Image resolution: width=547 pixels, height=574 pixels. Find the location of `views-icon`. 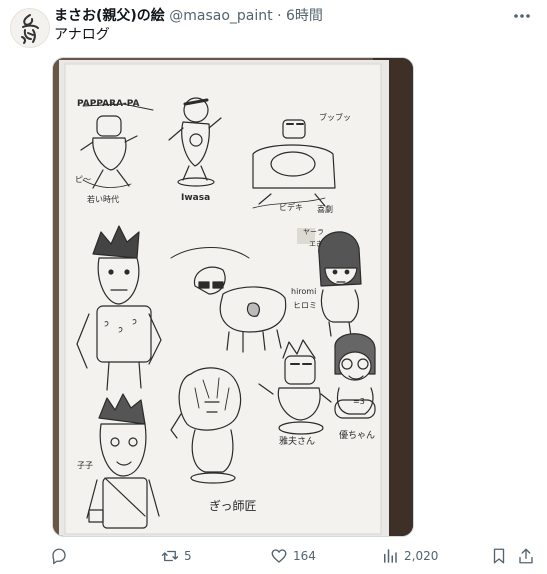

views-icon is located at coordinates (390, 556).